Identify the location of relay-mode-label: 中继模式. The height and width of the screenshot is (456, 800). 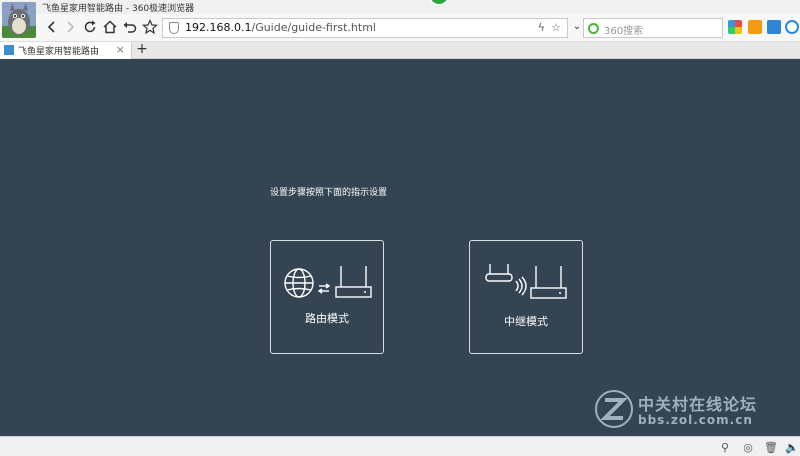
(526, 321).